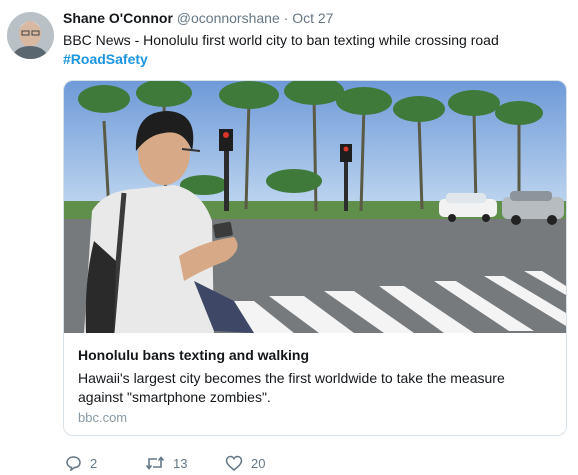 This screenshot has height=475, width=578. What do you see at coordinates (234, 463) in the screenshot?
I see `heart-icon` at bounding box center [234, 463].